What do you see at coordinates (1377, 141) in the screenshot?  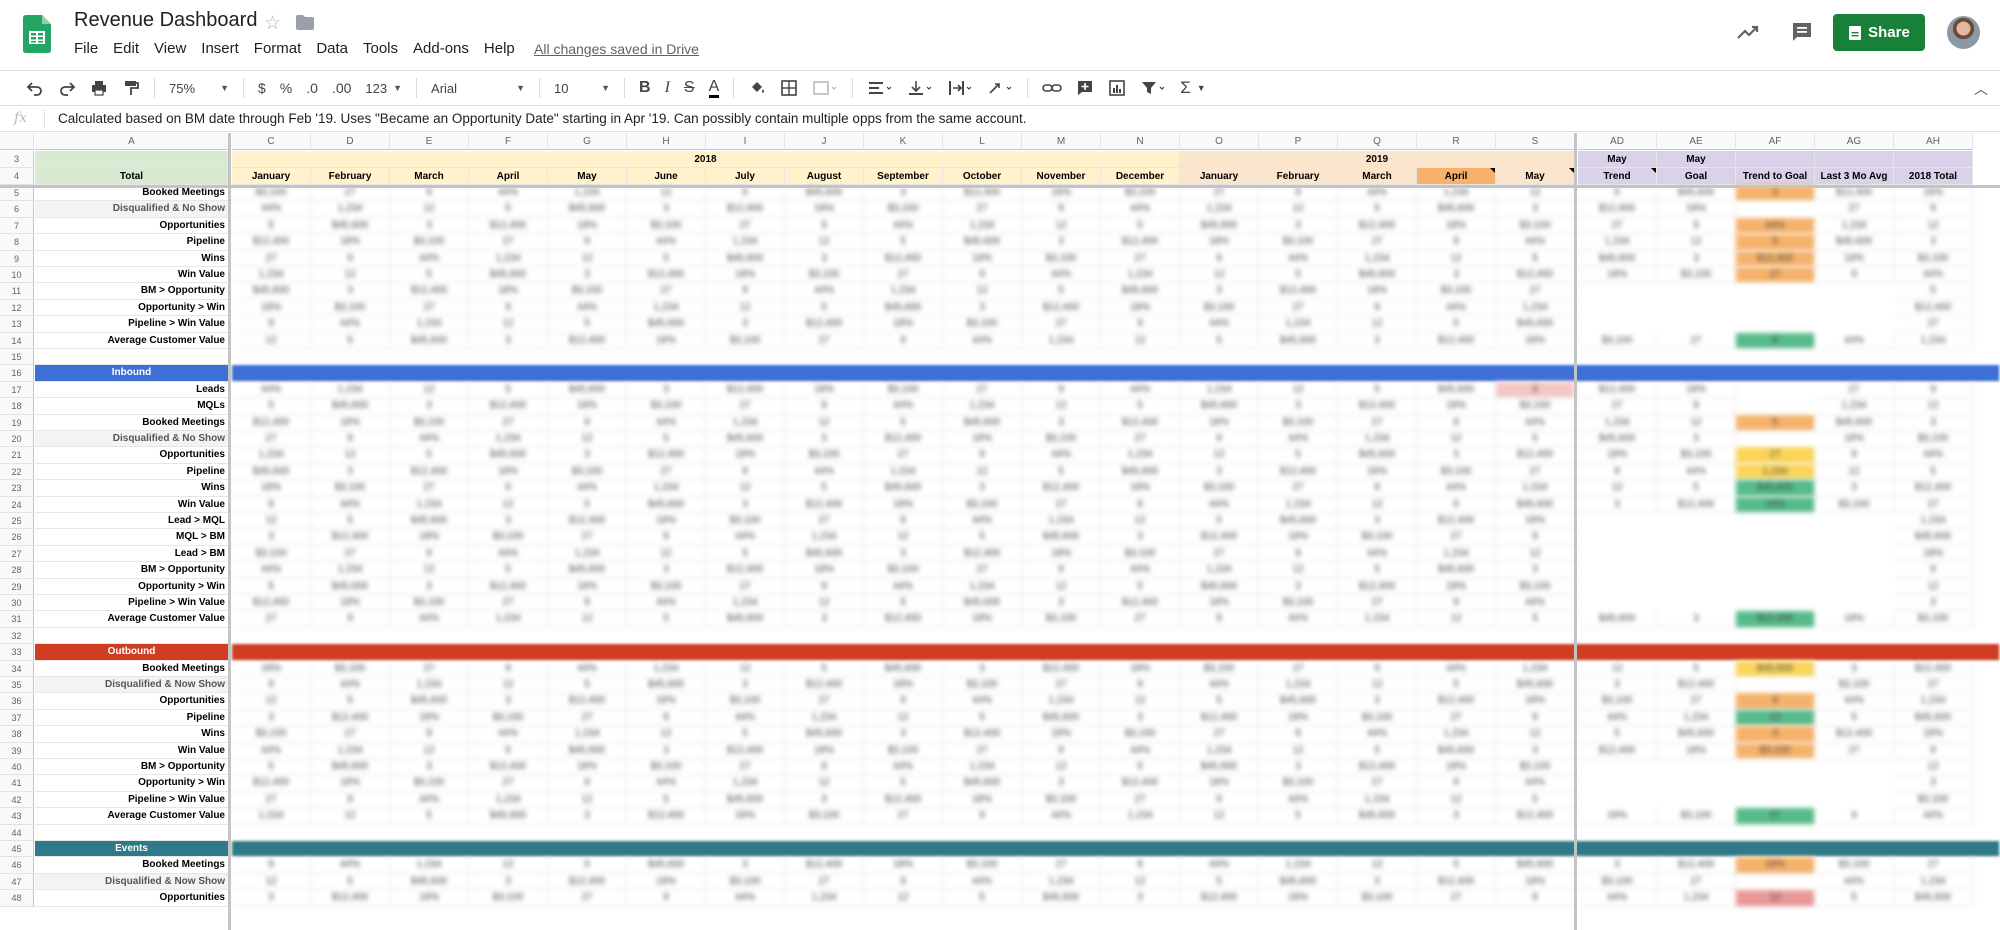 I see `column-header: Q` at bounding box center [1377, 141].